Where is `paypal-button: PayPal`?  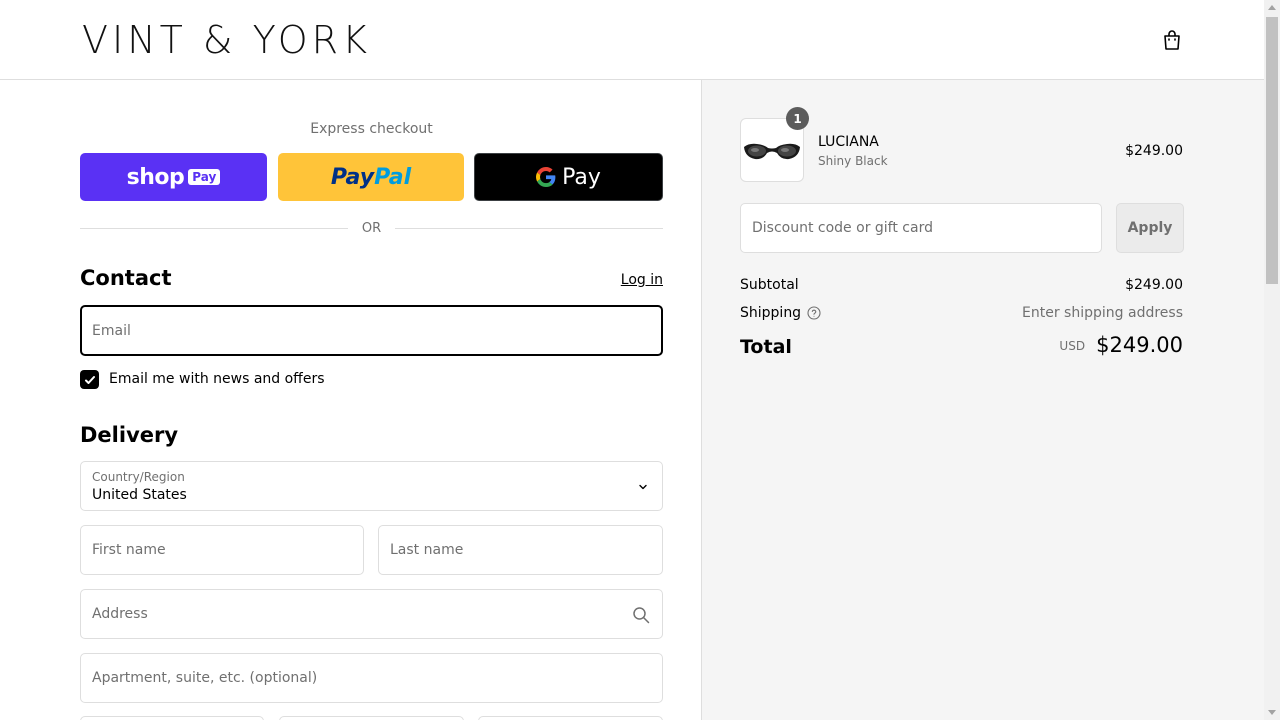 paypal-button: PayPal is located at coordinates (371, 177).